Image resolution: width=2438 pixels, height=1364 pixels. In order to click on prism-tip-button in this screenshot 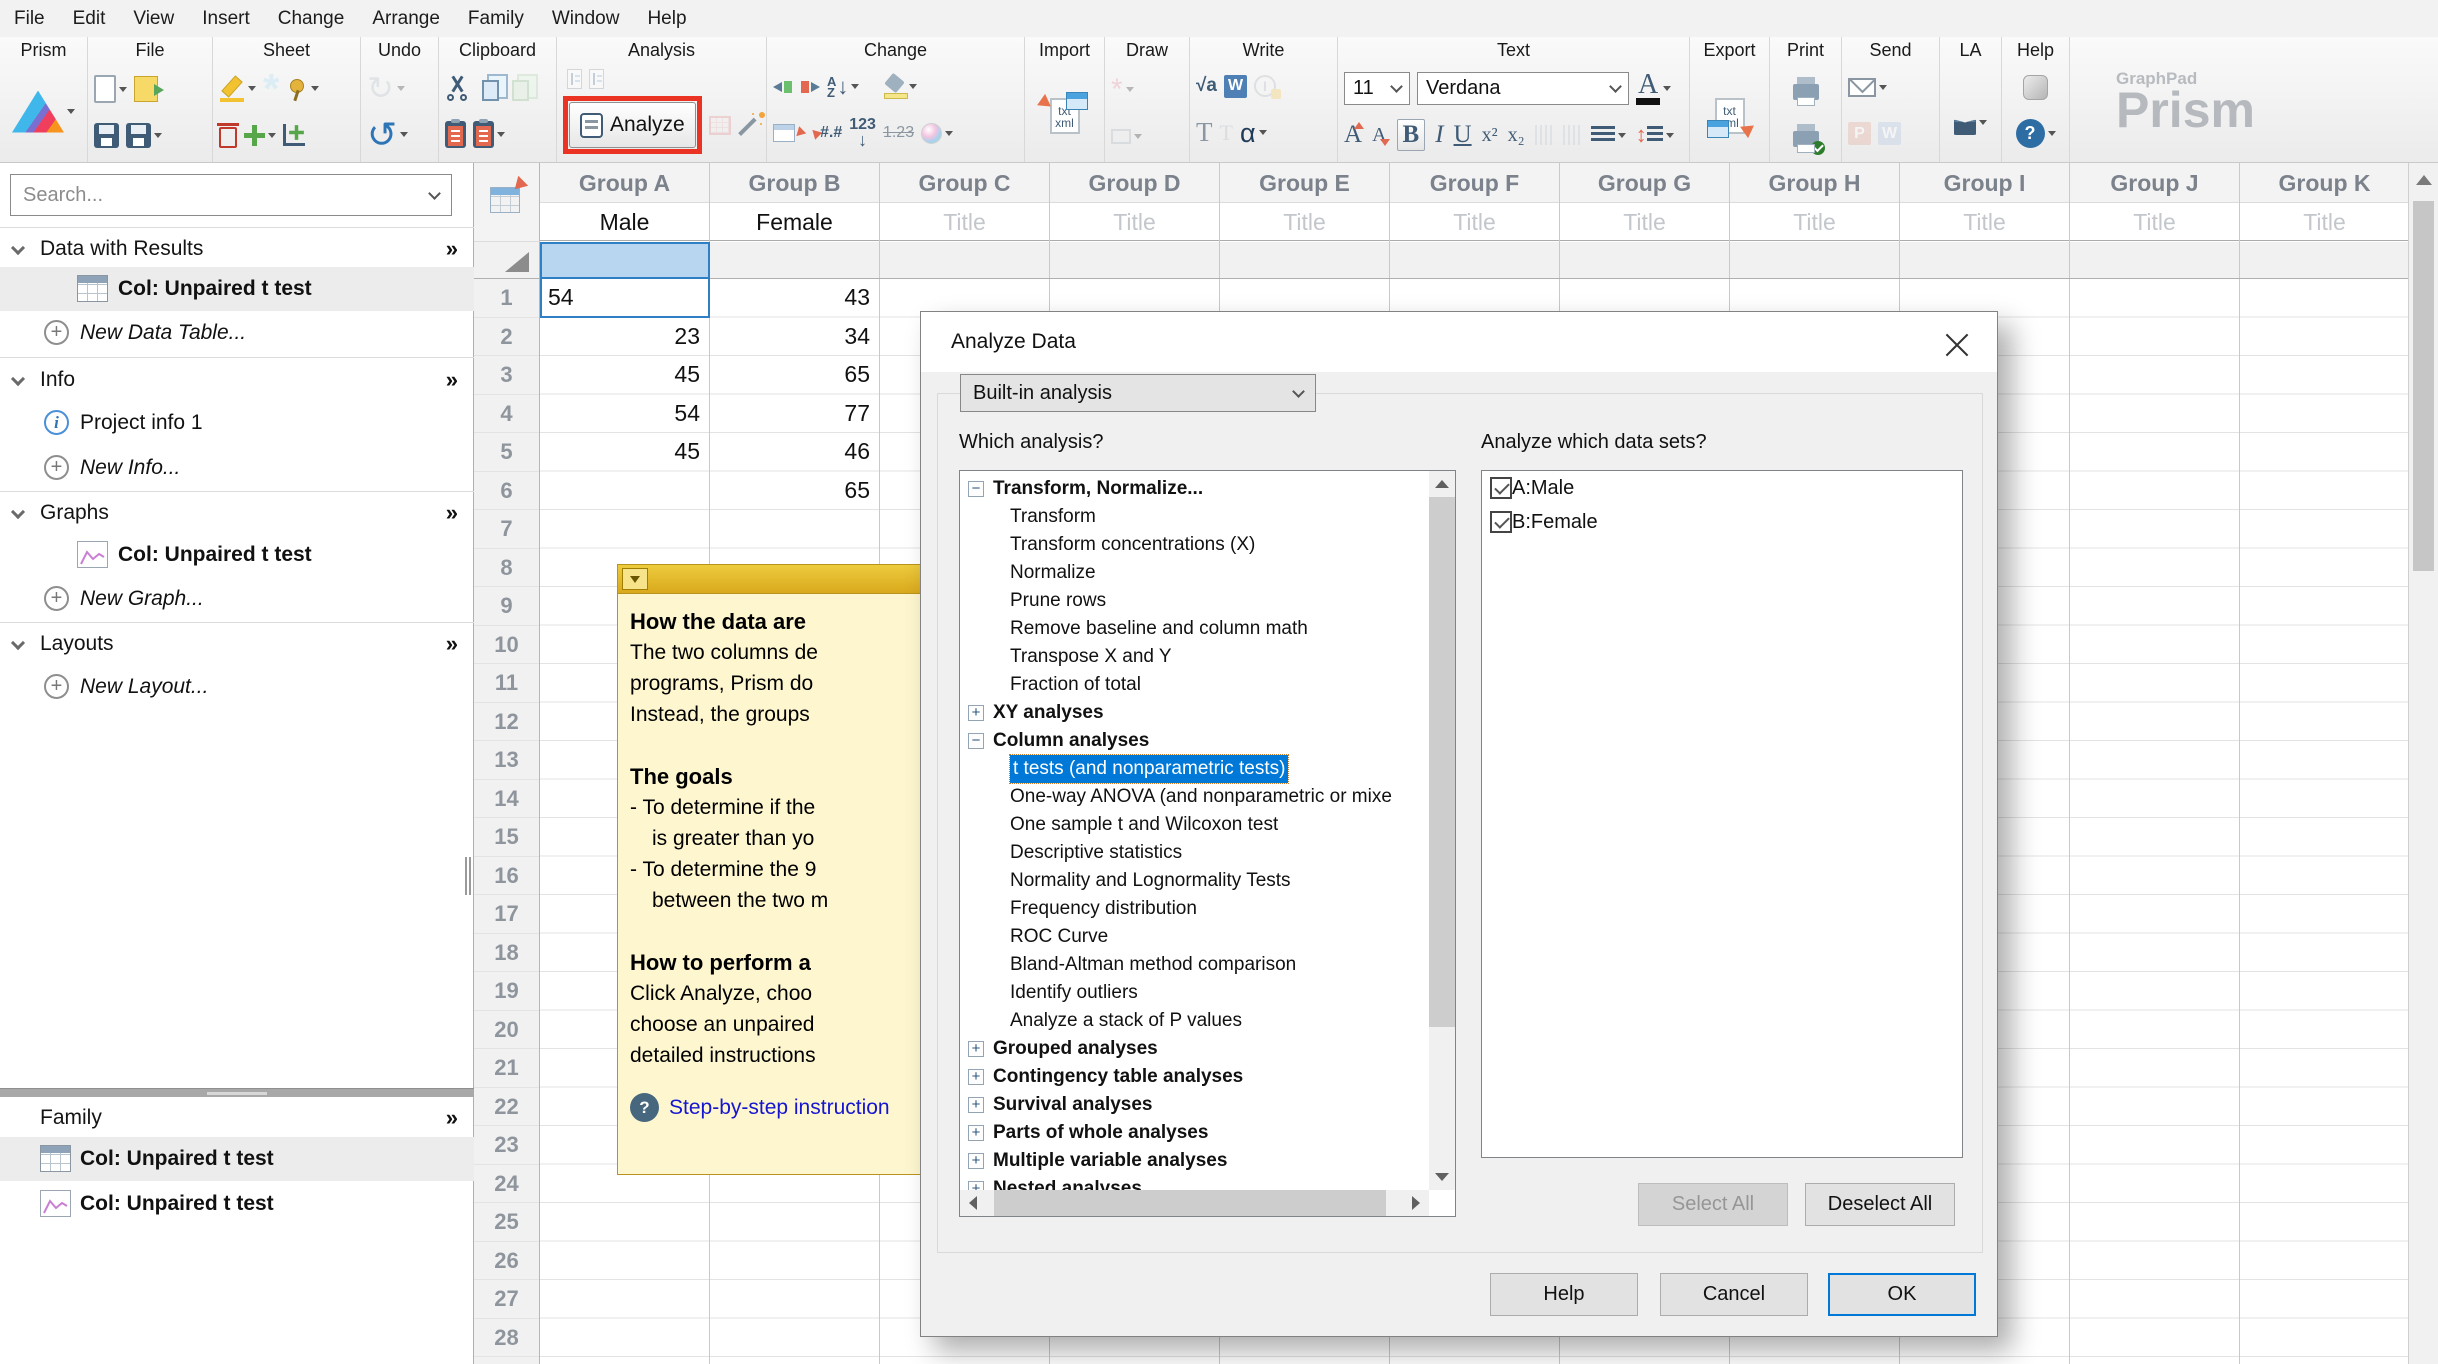, I will do `click(2035, 87)`.